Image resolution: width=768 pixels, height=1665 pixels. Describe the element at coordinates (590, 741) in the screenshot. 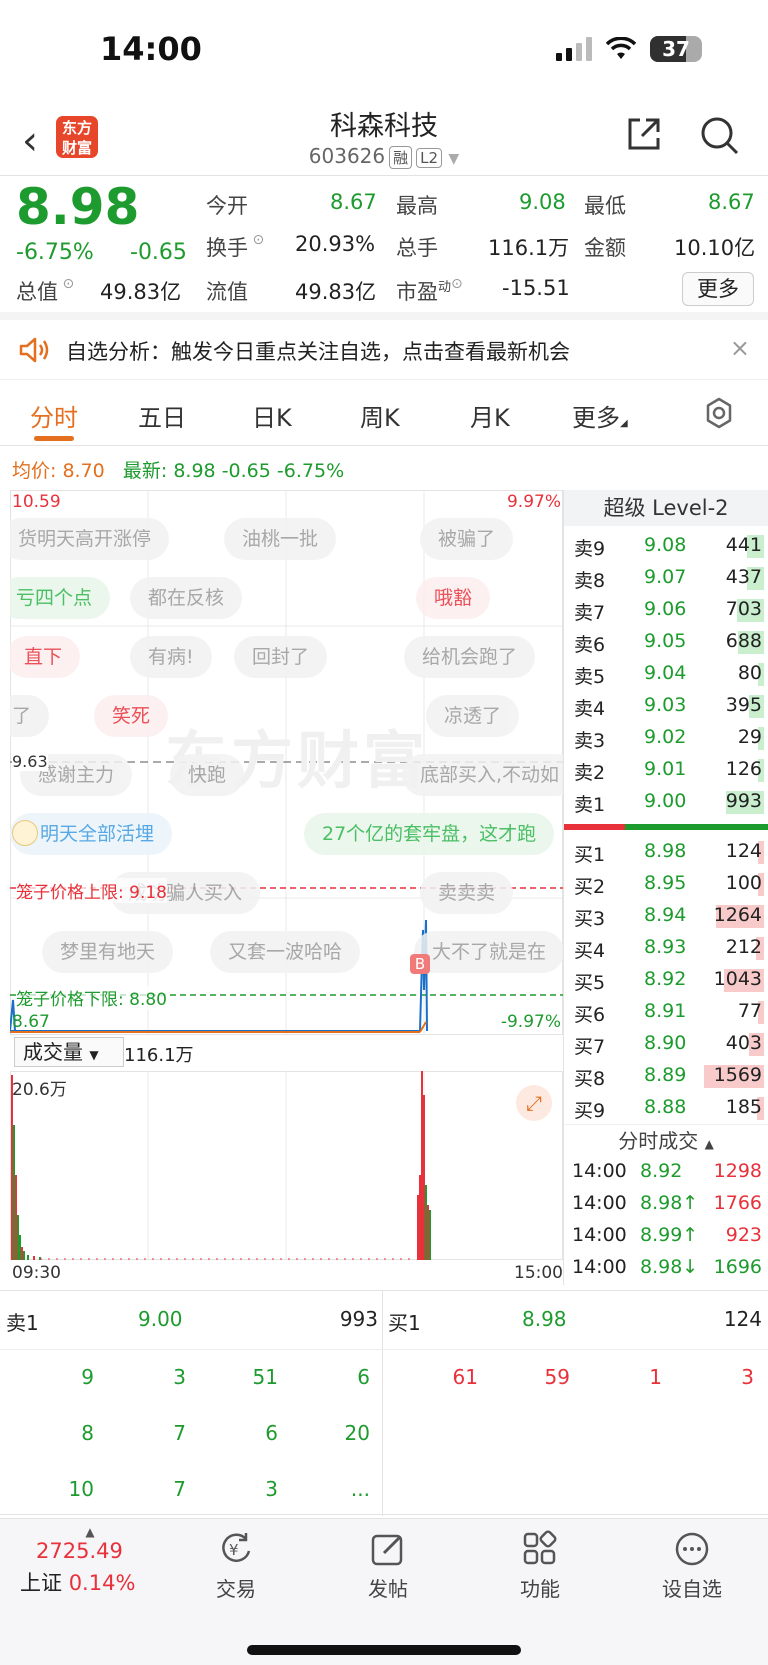

I see `level-label: 卖3` at that location.